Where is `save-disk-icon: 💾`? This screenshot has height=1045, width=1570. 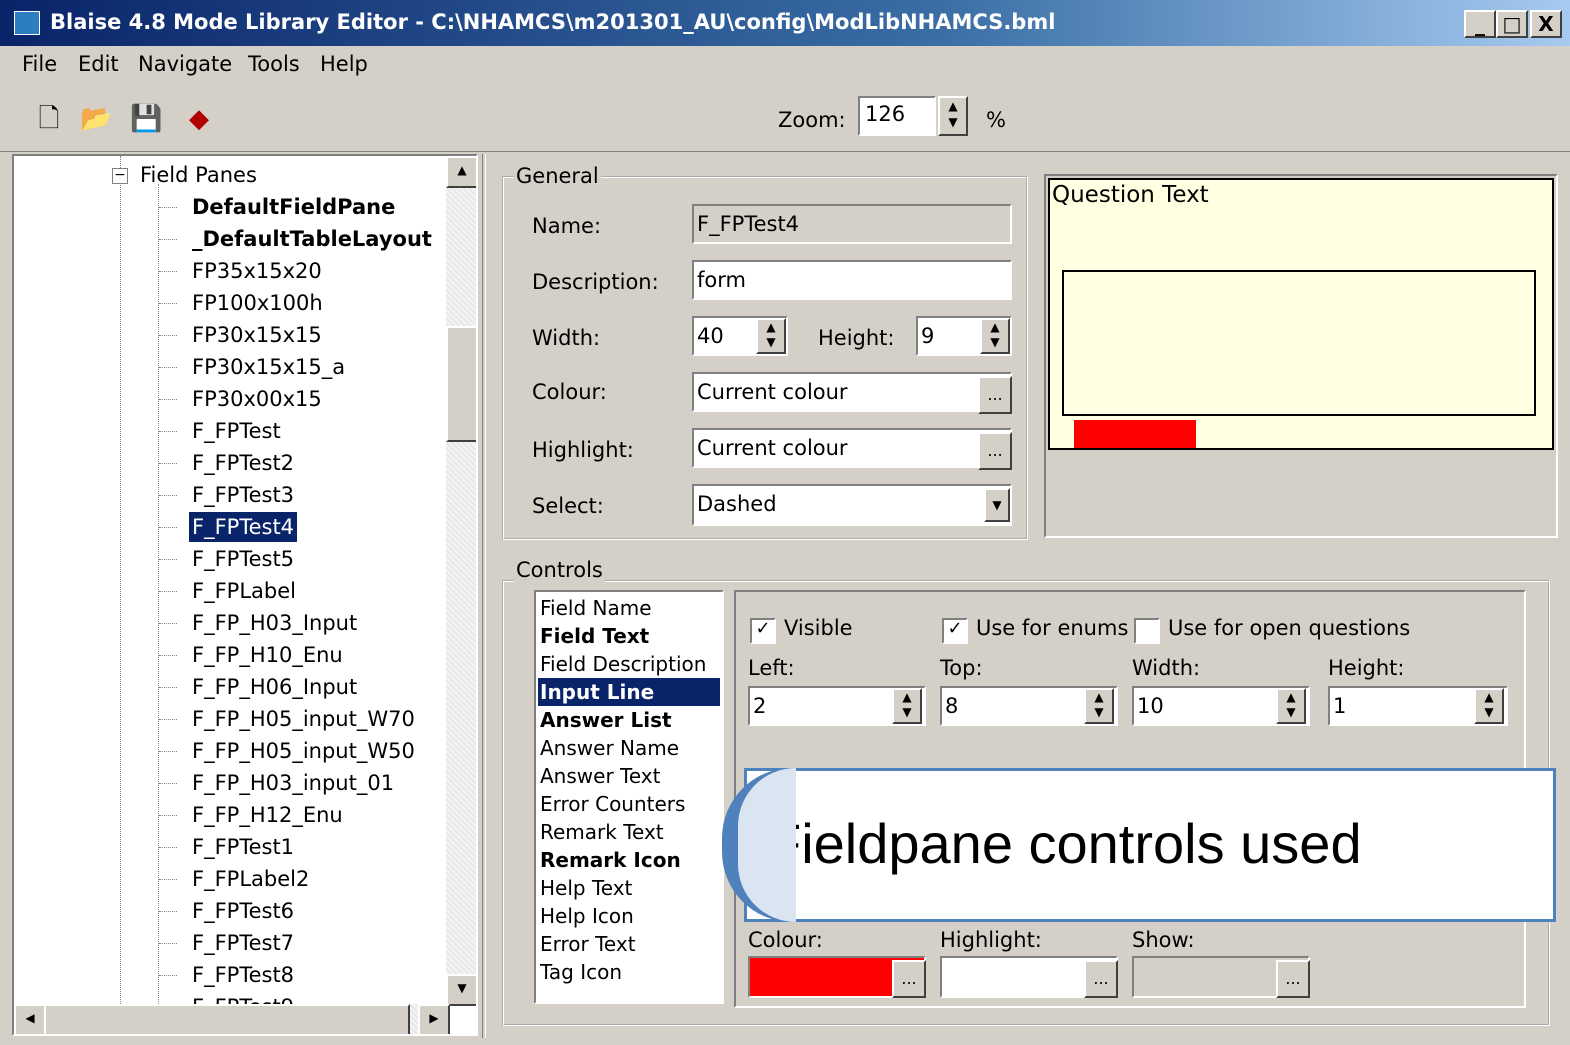
save-disk-icon: 💾 is located at coordinates (146, 119).